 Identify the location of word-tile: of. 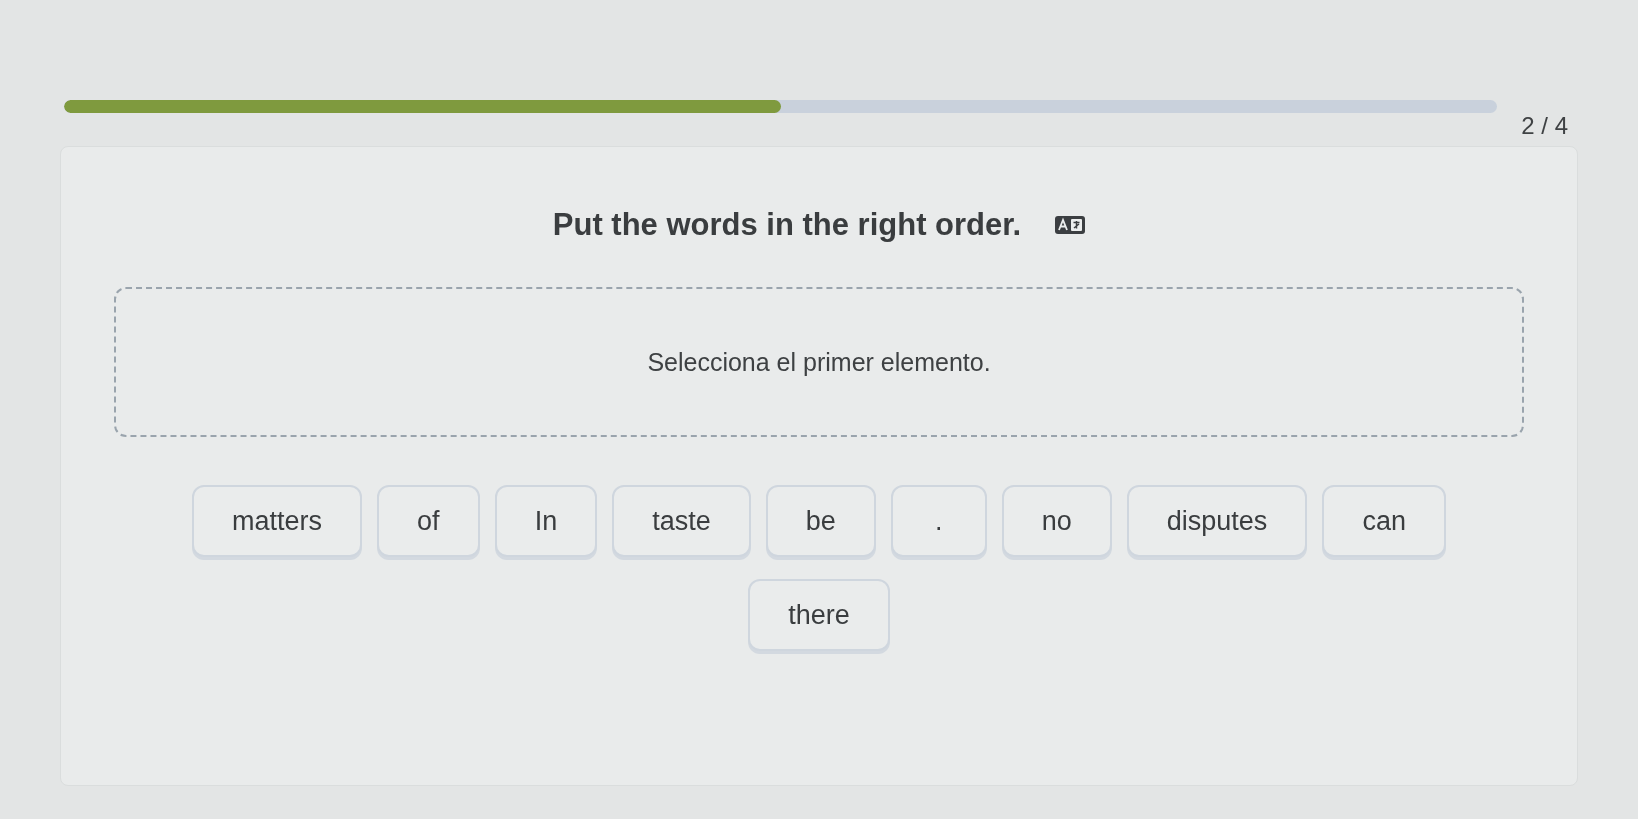
(428, 521).